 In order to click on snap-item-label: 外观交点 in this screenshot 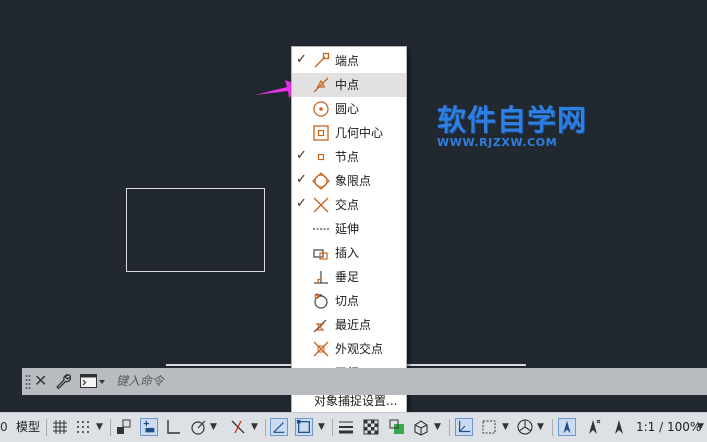, I will do `click(359, 349)`.